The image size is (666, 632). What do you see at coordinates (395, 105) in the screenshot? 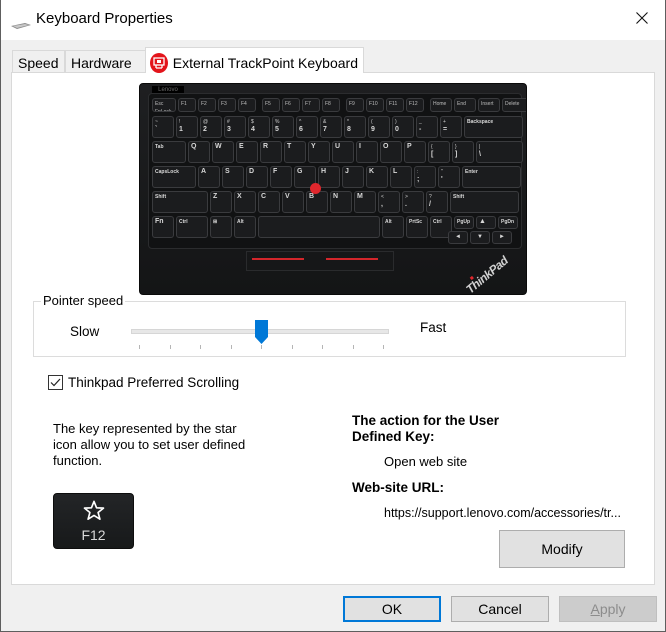
I see `keyboard-key: F11` at bounding box center [395, 105].